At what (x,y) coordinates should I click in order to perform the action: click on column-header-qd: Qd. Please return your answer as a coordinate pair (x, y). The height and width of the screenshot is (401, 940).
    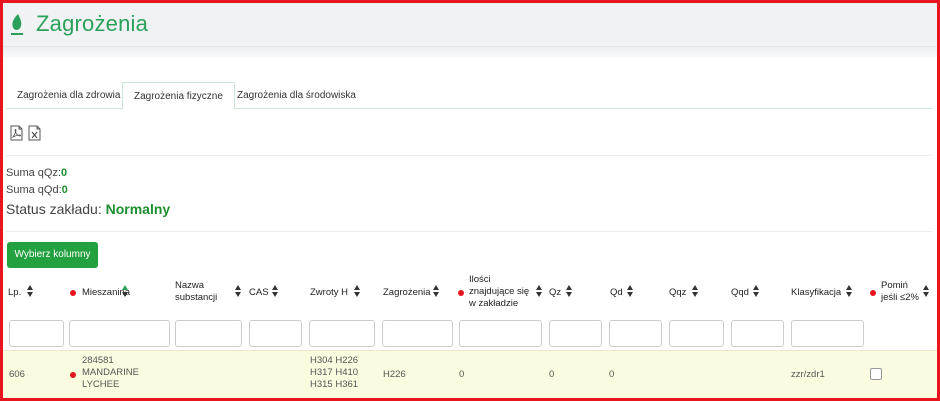
    Looking at the image, I should click on (616, 293).